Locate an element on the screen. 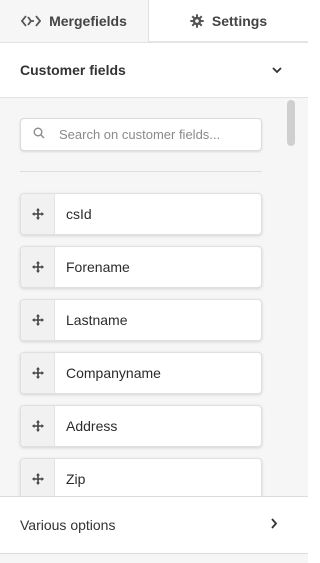 Image resolution: width=320 pixels, height=563 pixels. search-field is located at coordinates (141, 134).